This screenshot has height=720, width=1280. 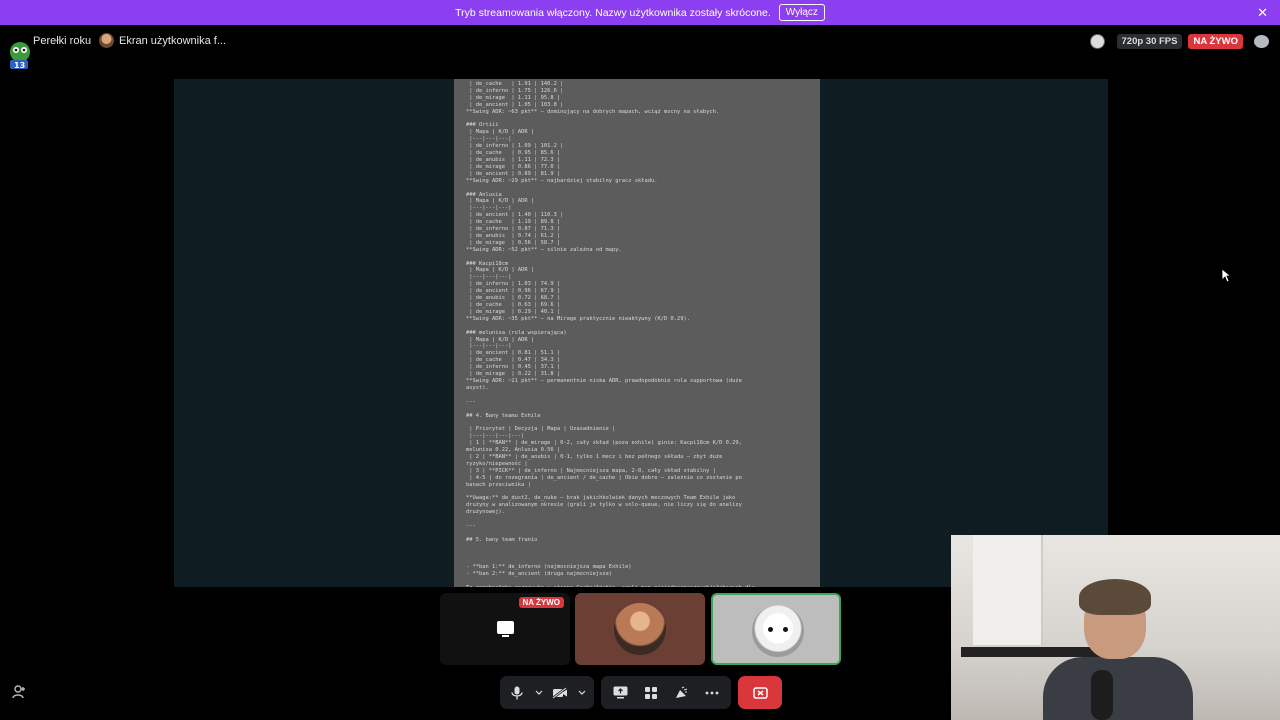 What do you see at coordinates (513, 229) in the screenshot?
I see `document-line: | de_inferno | 0.87 | 71.3 |` at bounding box center [513, 229].